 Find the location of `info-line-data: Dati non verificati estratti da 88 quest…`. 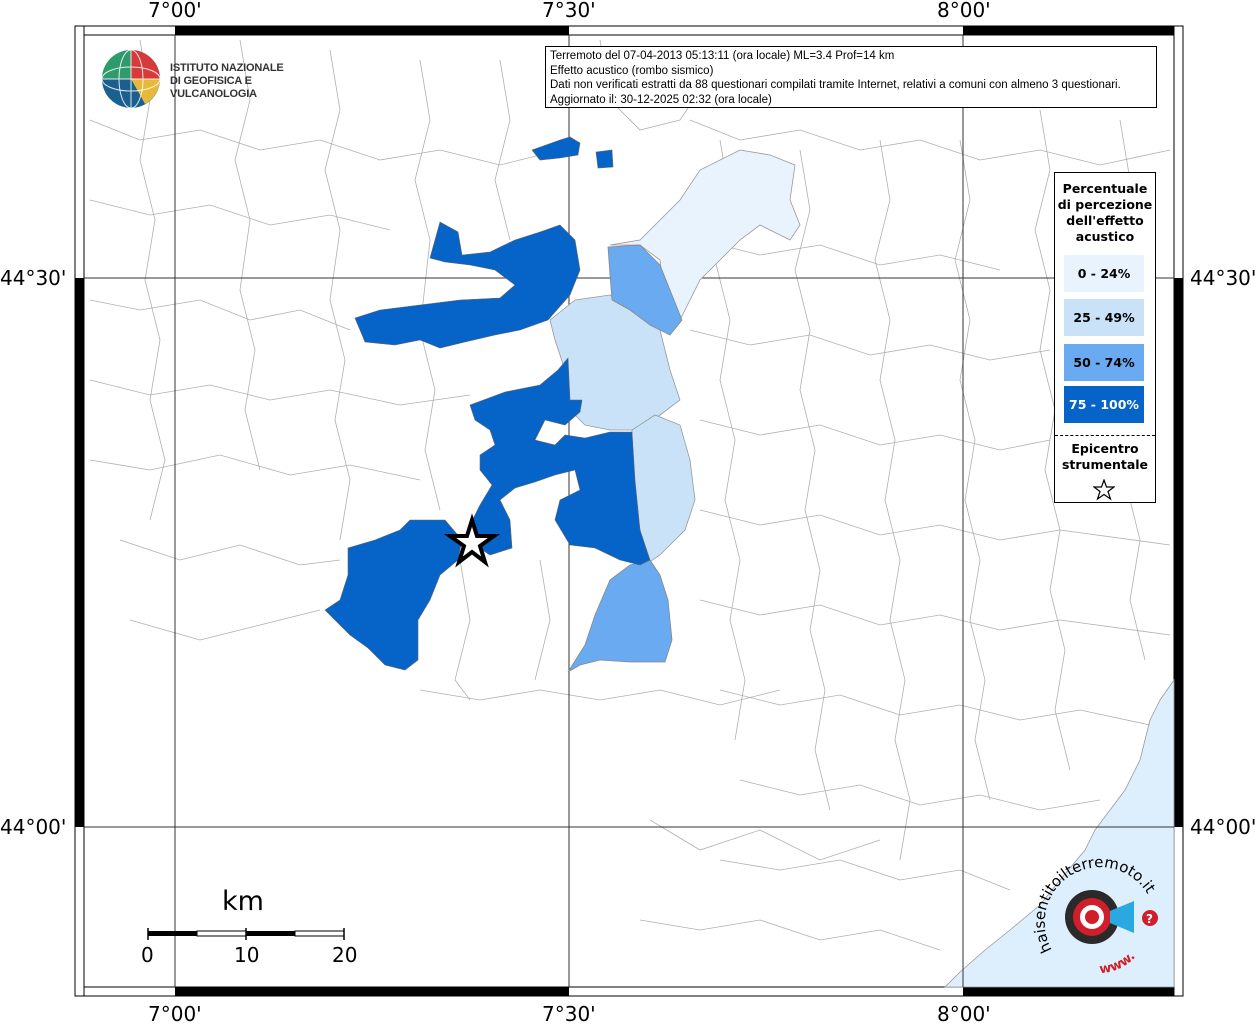

info-line-data: Dati non verificati estratti da 88 quest… is located at coordinates (835, 85).